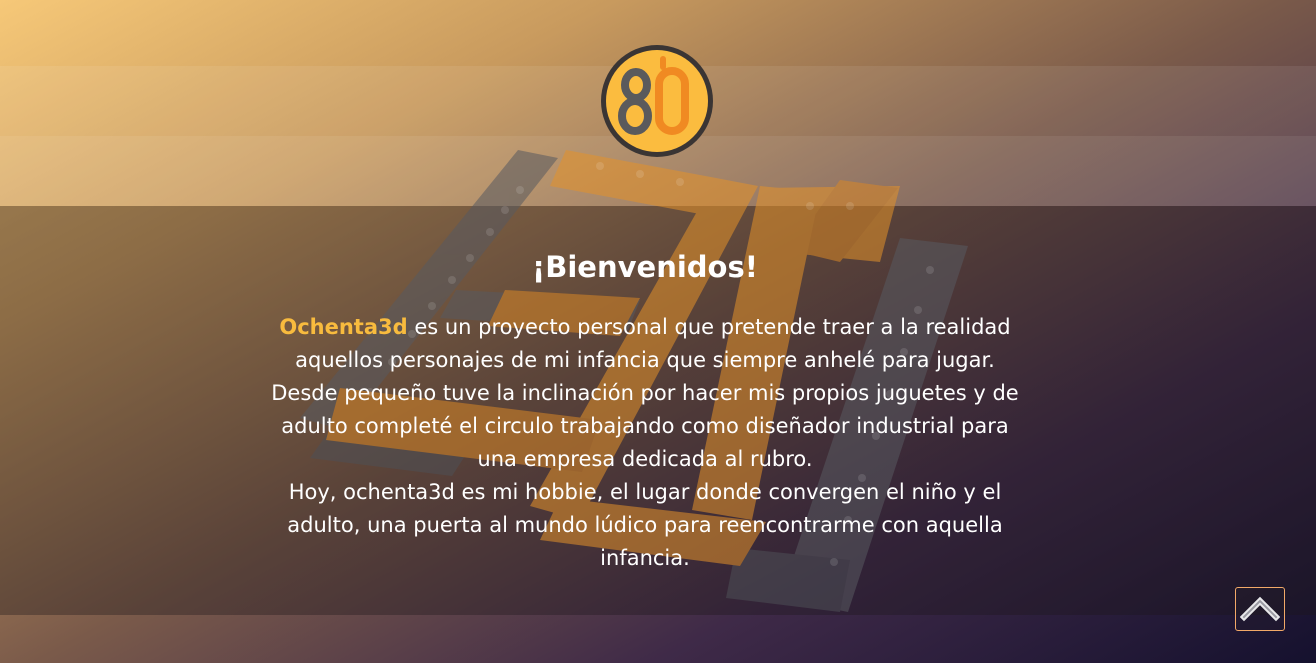 The height and width of the screenshot is (663, 1316). I want to click on chevron-up-icon, so click(1260, 609).